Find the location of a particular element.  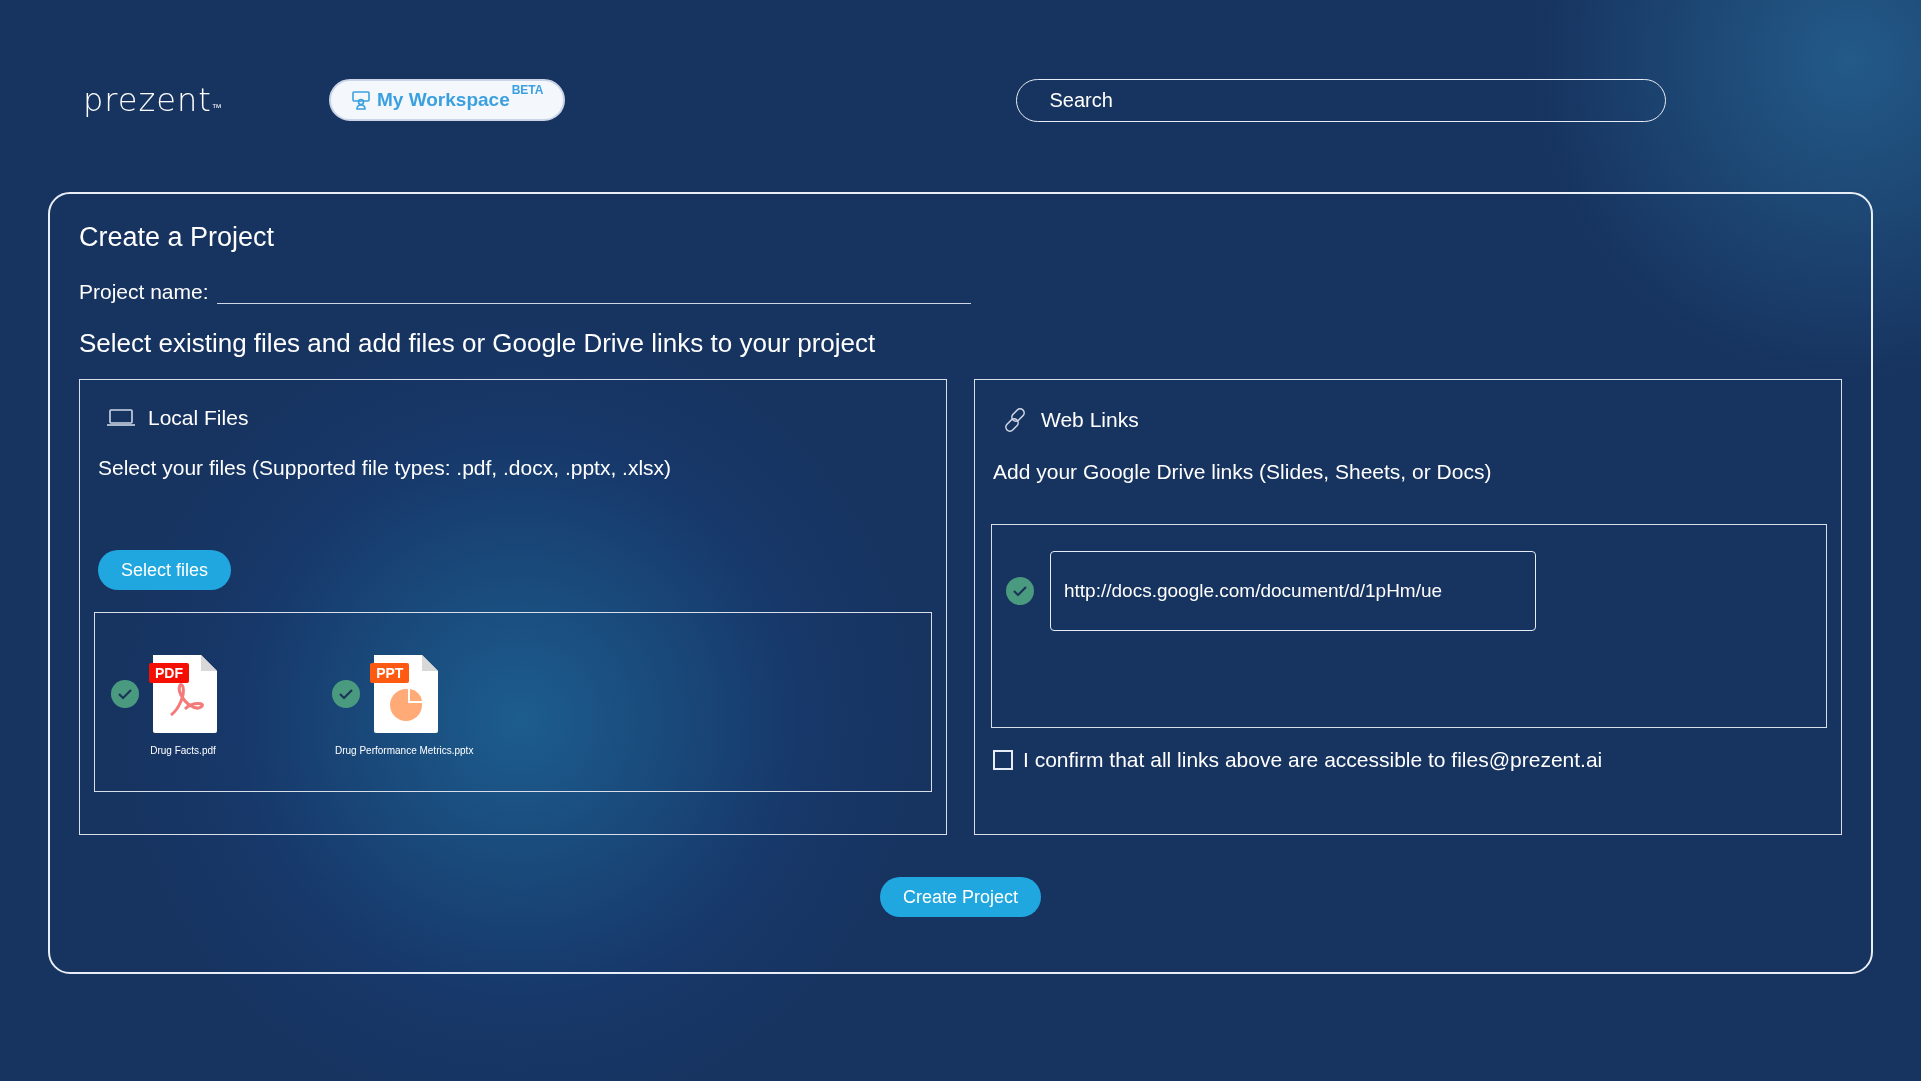

page-title: Create a Project is located at coordinates (177, 237).